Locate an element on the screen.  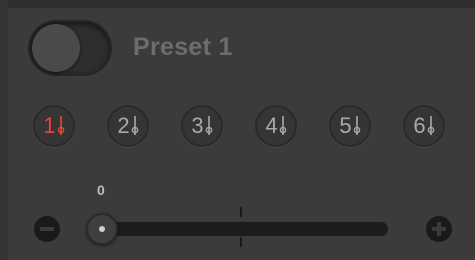
minus-icon is located at coordinates (47, 229).